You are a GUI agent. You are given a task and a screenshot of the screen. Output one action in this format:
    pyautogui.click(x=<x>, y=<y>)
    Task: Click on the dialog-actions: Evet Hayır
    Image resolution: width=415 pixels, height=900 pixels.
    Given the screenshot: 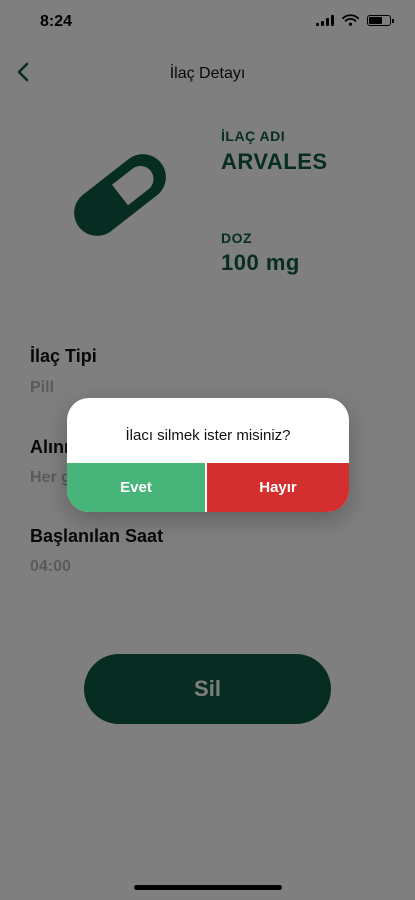 What is the action you would take?
    pyautogui.click(x=208, y=487)
    